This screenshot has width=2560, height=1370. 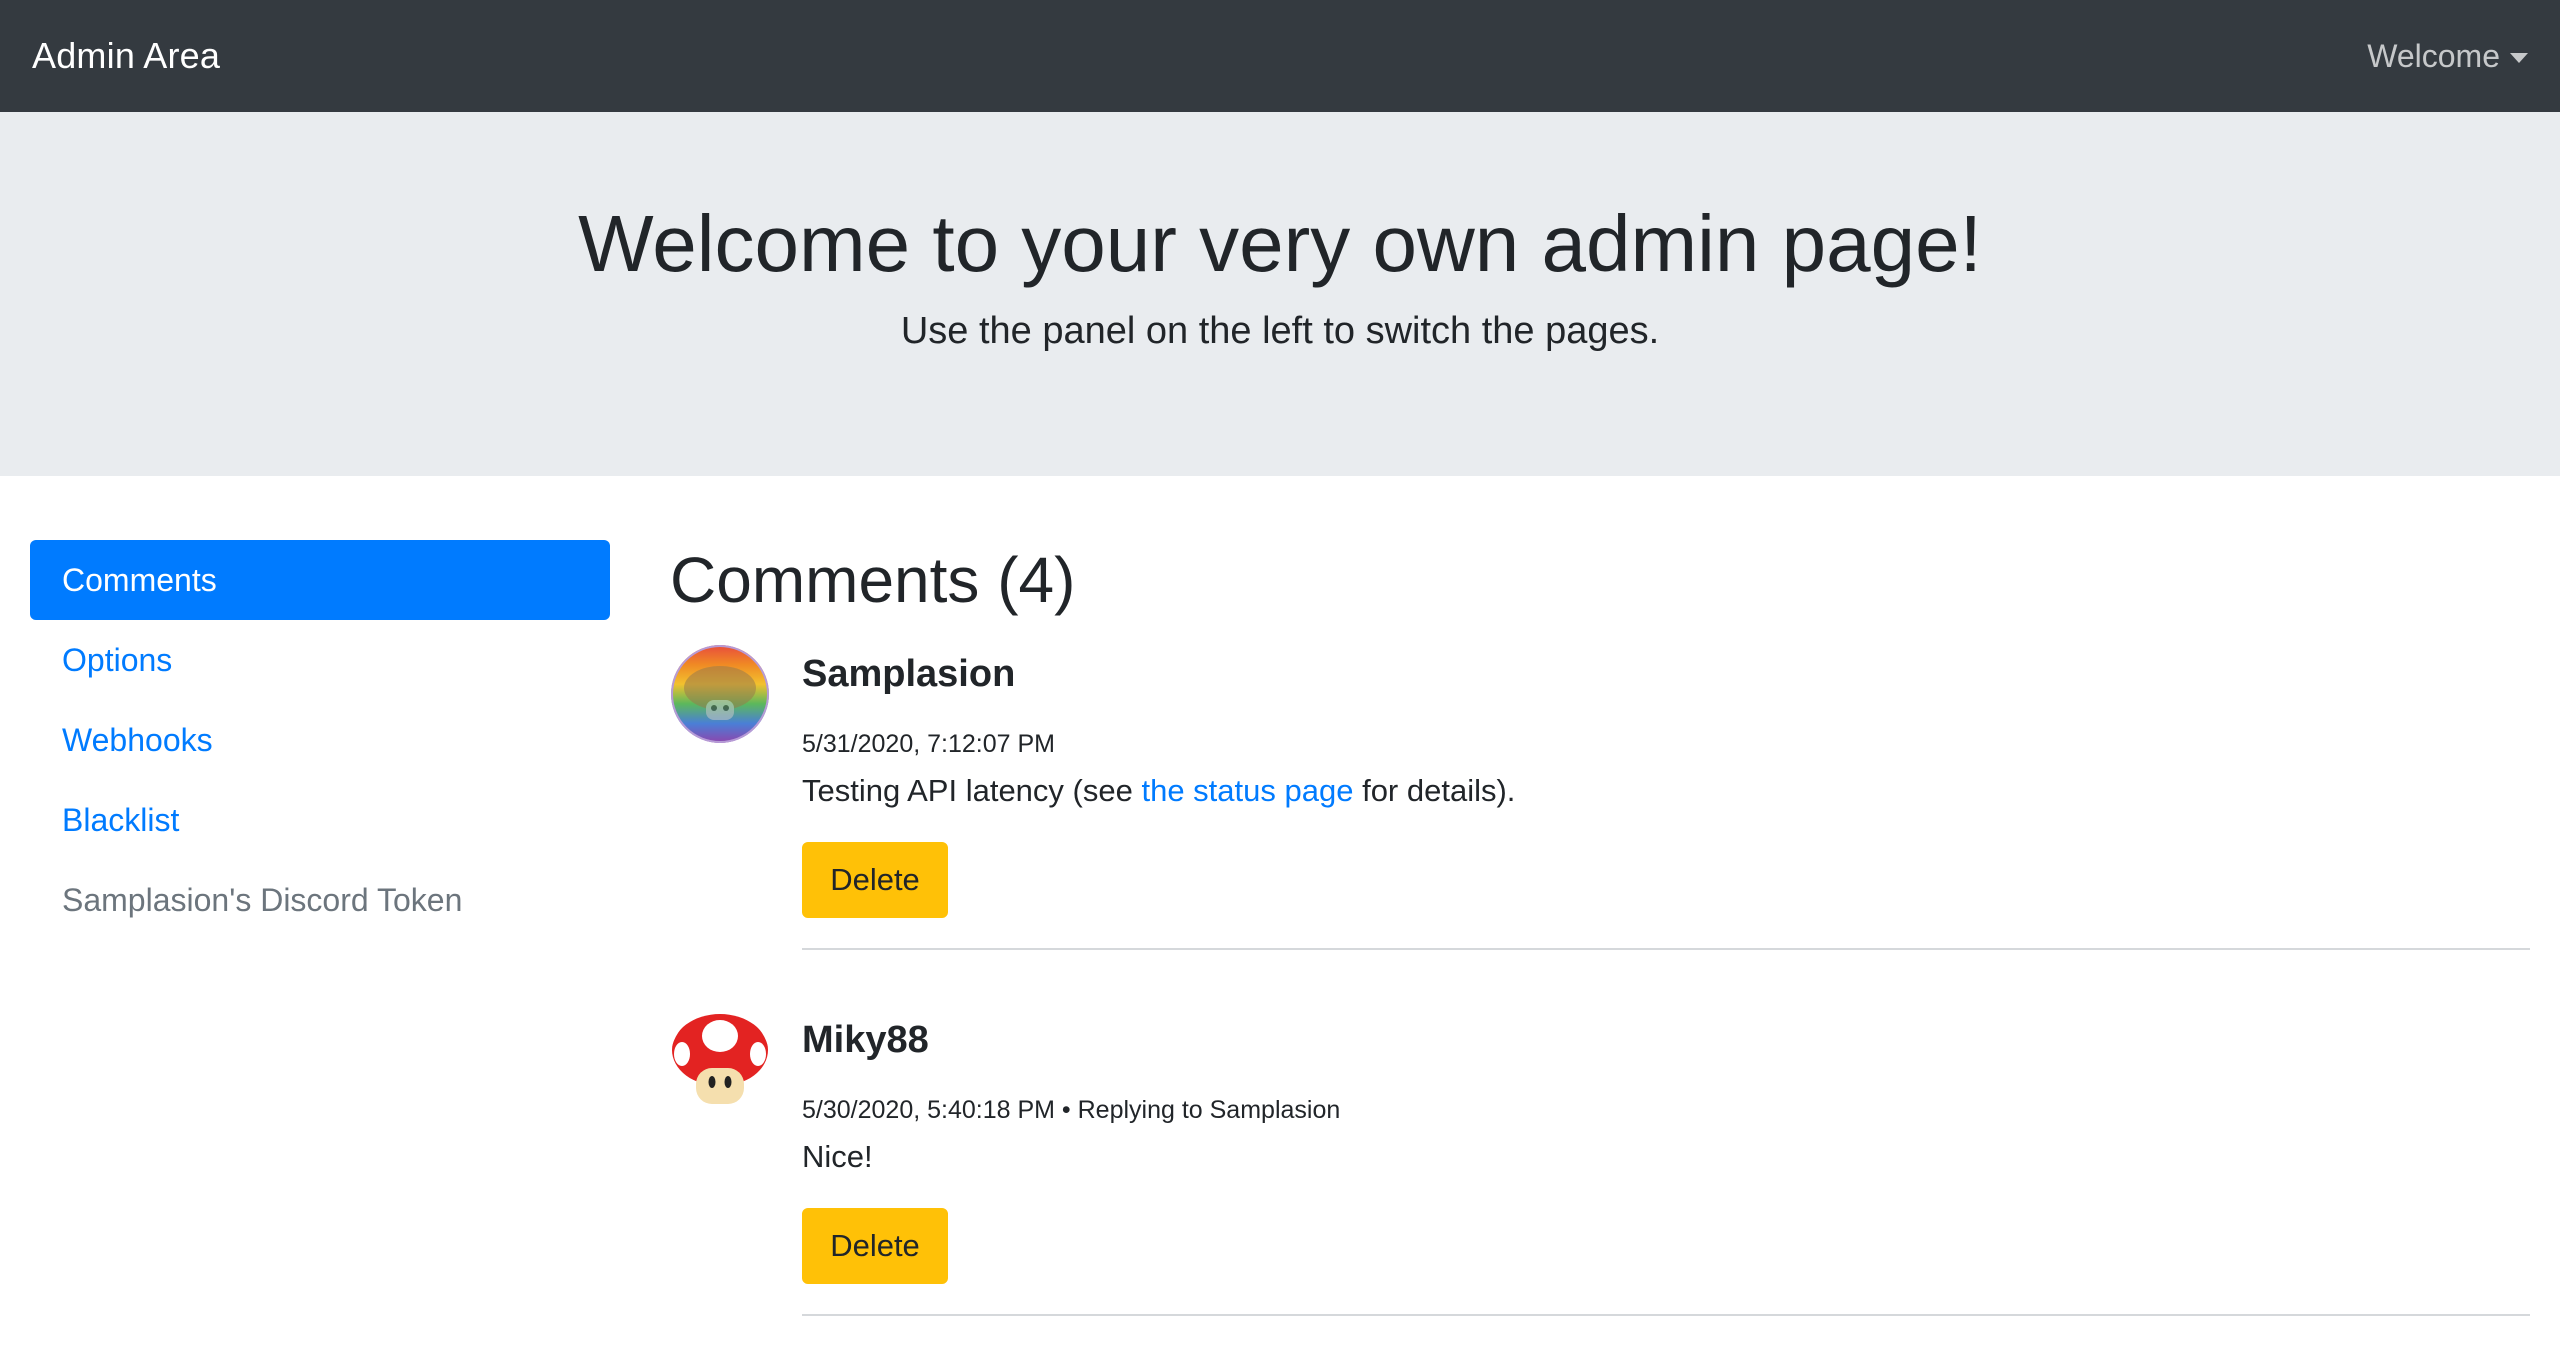 I want to click on comment-divider, so click(x=1666, y=1315).